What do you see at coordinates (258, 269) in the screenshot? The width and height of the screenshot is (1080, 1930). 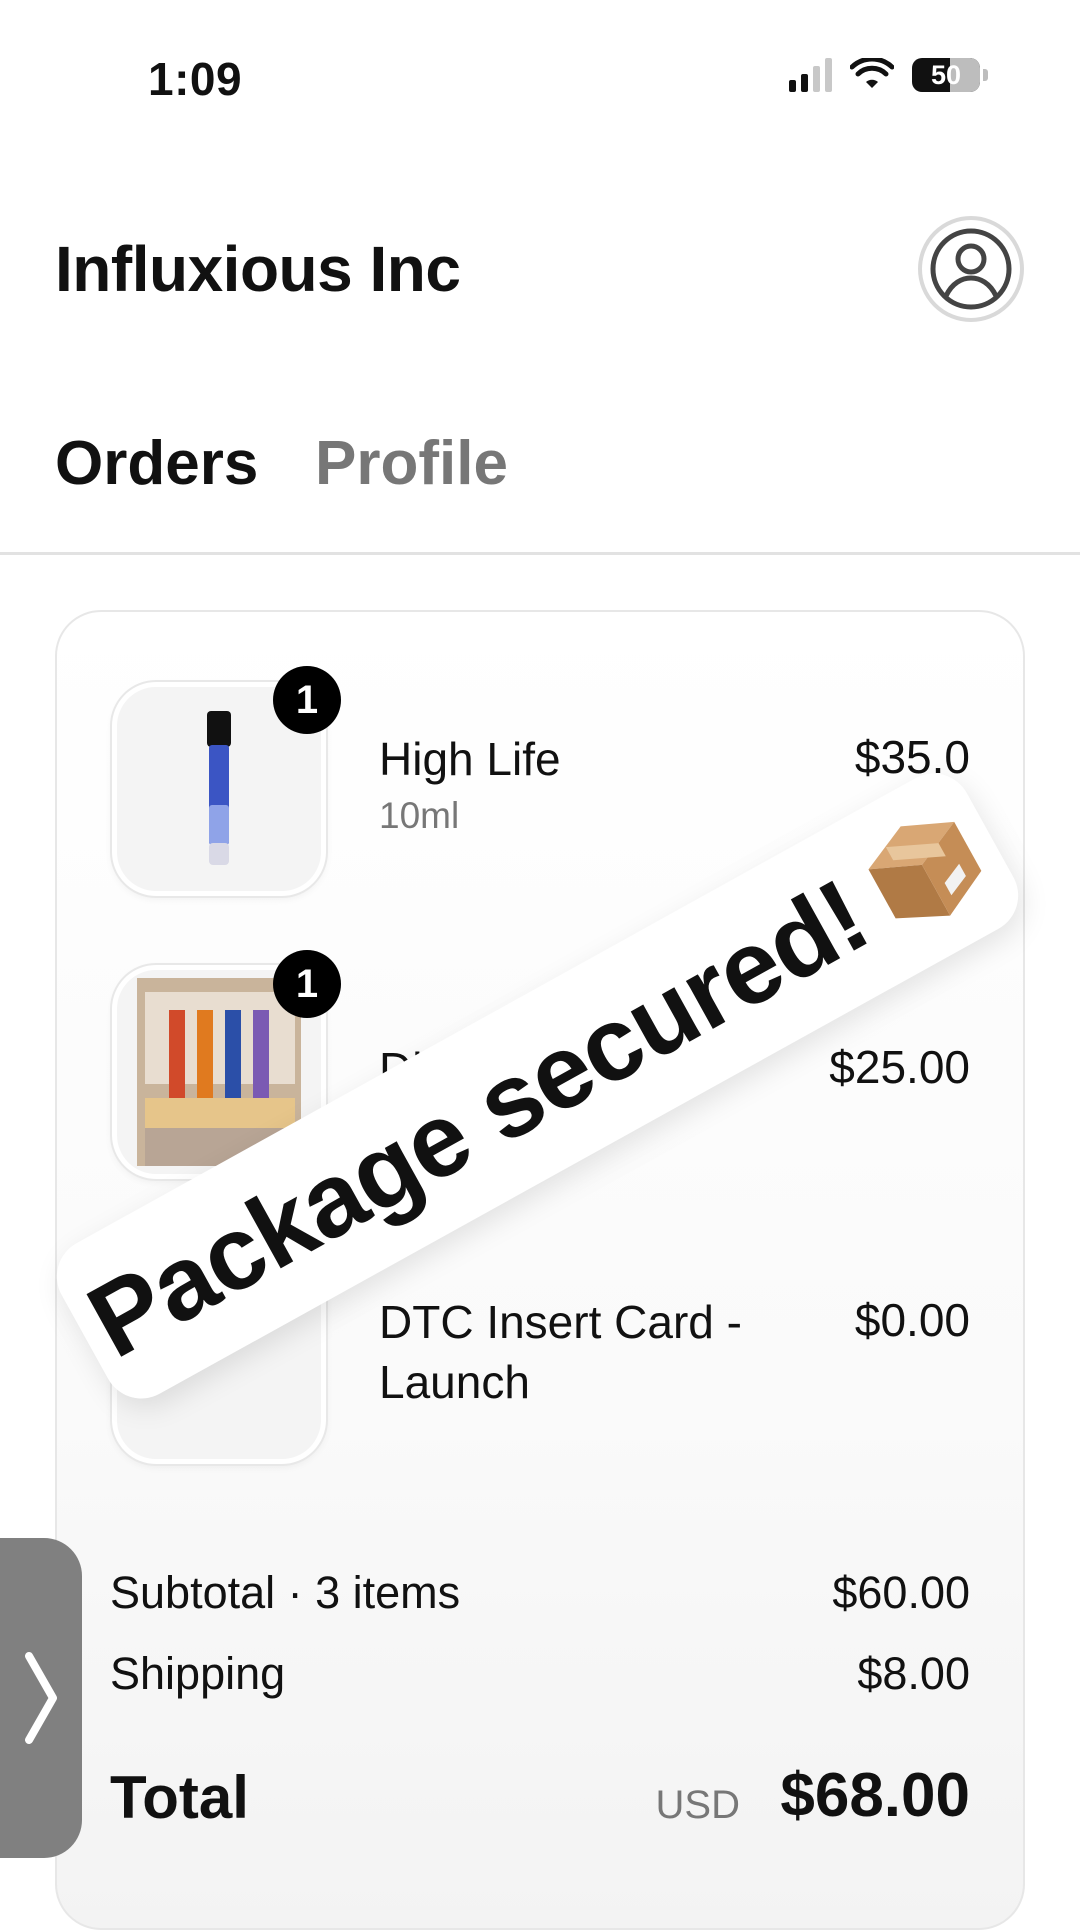 I see `company-name: Influxious Inc` at bounding box center [258, 269].